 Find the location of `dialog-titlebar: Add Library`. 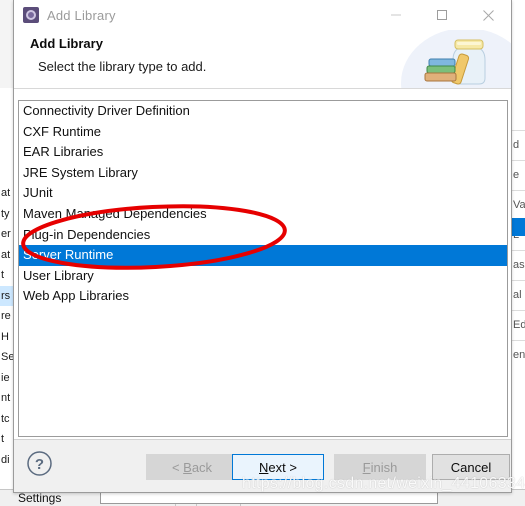

dialog-titlebar: Add Library is located at coordinates (262, 15).